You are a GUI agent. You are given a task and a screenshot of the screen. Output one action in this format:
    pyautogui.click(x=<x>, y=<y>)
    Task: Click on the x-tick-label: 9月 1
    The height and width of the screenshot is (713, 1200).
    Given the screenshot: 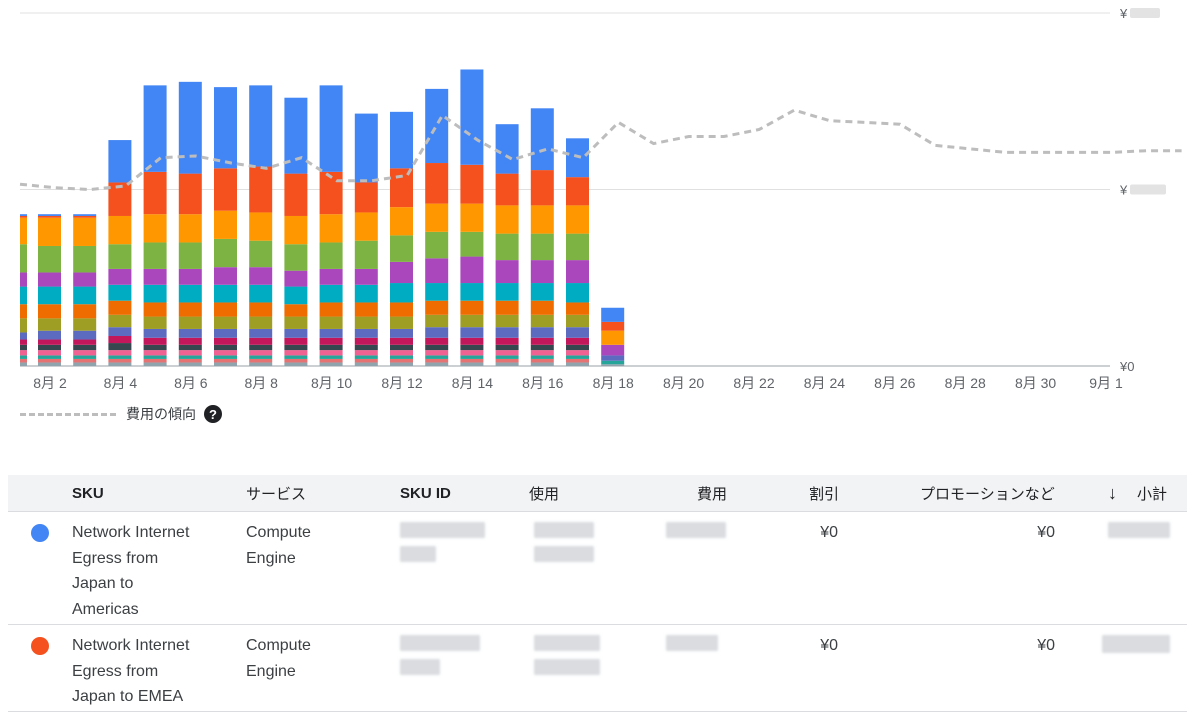 What is the action you would take?
    pyautogui.click(x=1106, y=383)
    